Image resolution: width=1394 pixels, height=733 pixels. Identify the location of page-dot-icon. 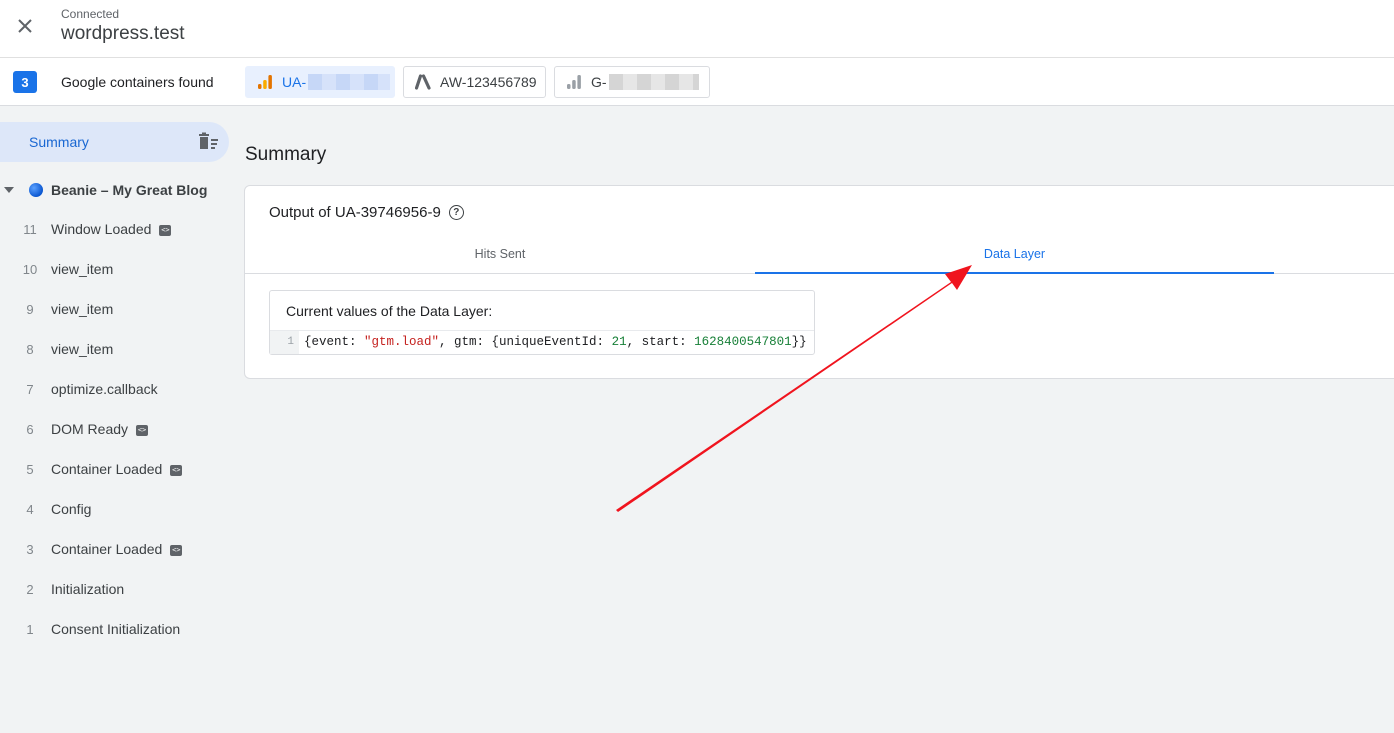
(36, 190).